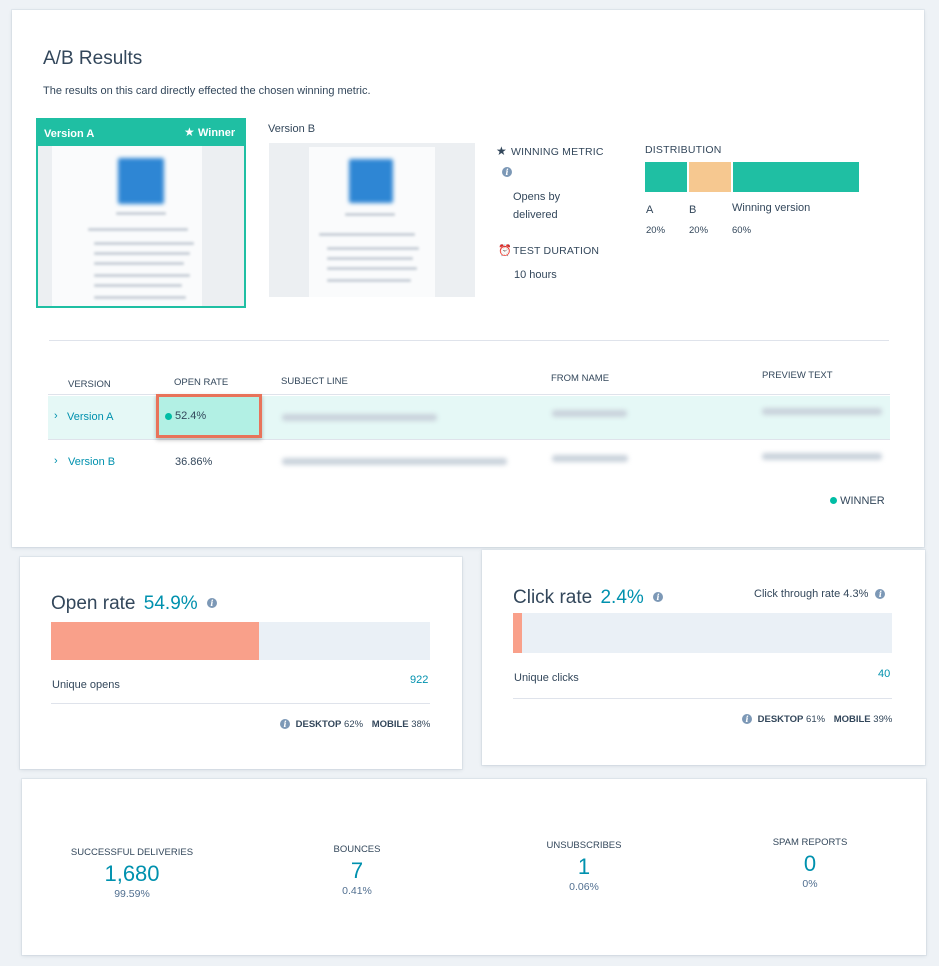 This screenshot has width=939, height=966. What do you see at coordinates (132, 894) in the screenshot?
I see `stat-pct: 99.59%` at bounding box center [132, 894].